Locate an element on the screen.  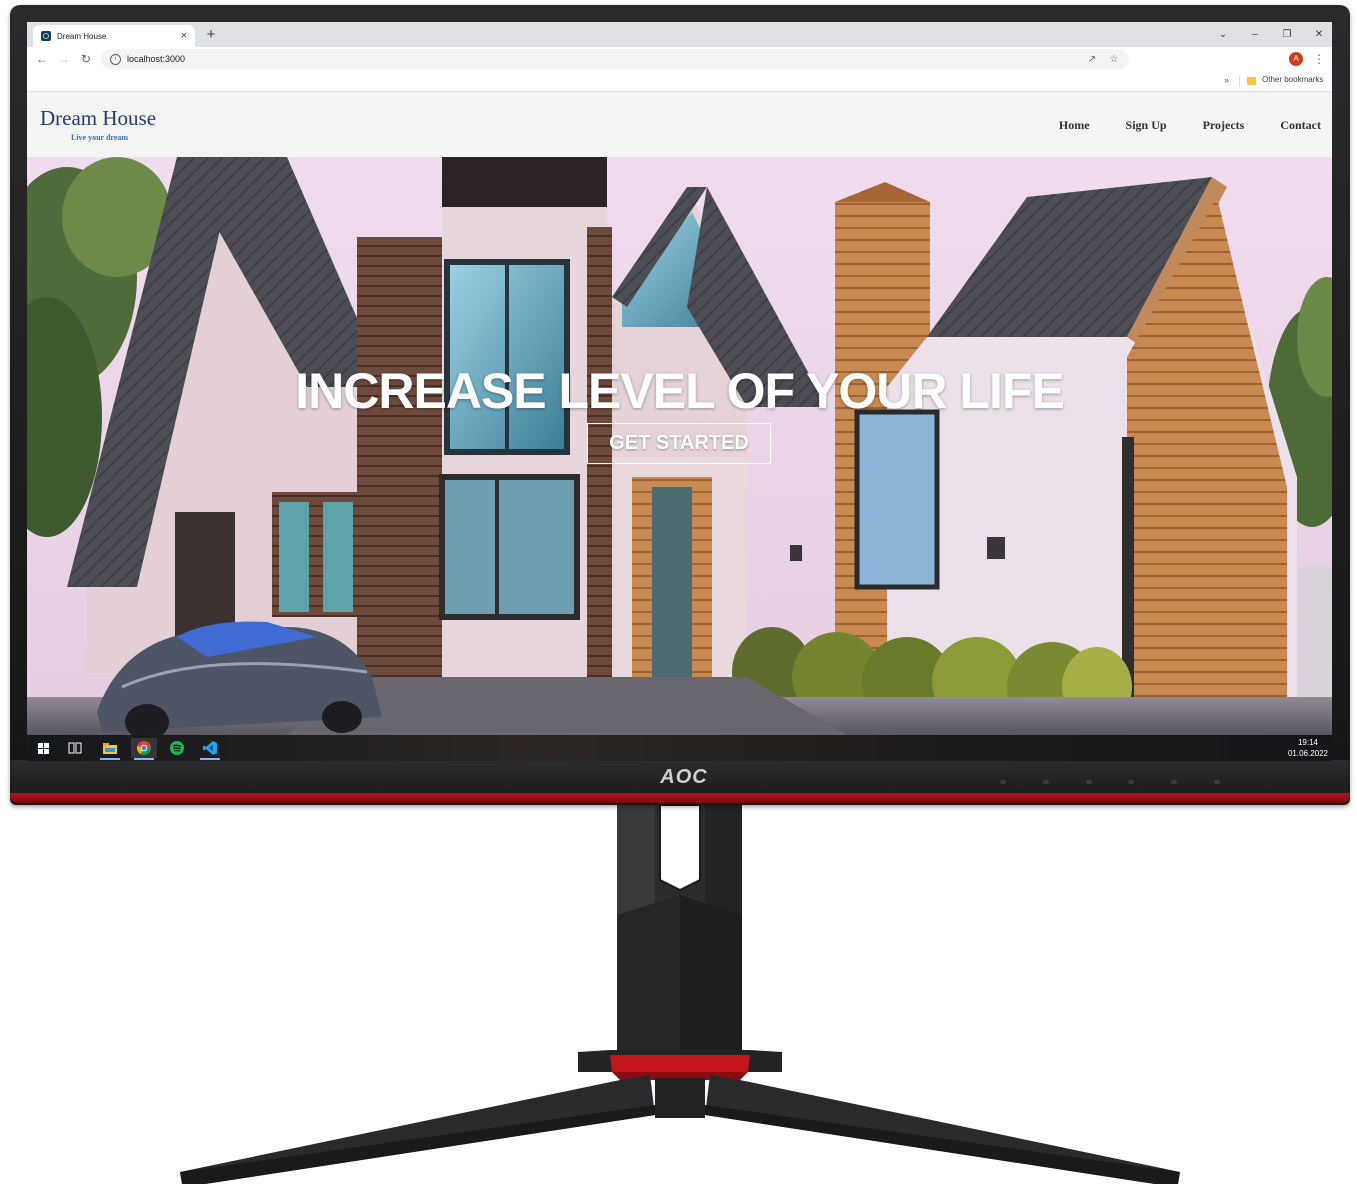
forward-arrow-icon: → is located at coordinates (64, 59).